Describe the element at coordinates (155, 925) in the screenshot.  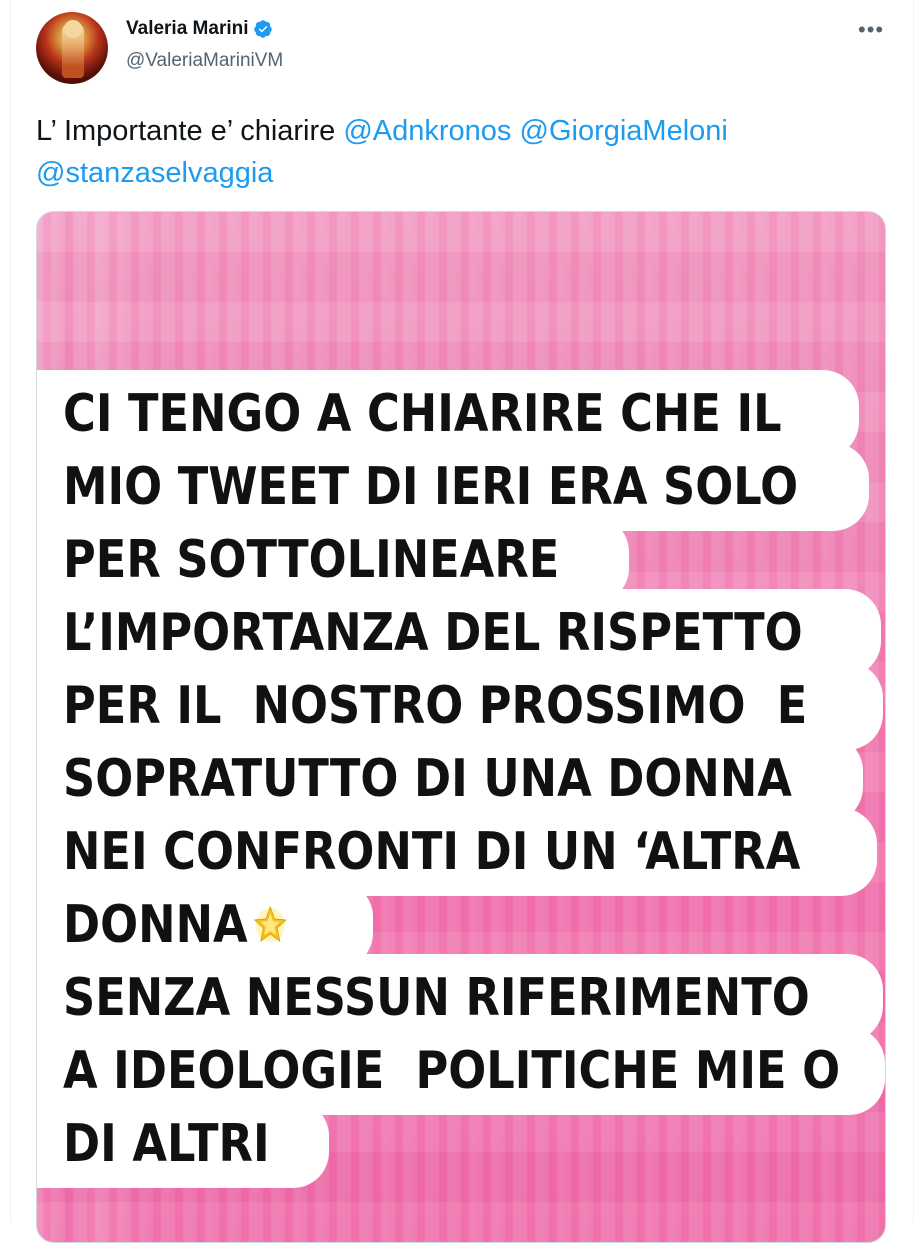
I see `image-text-word: DONNA` at that location.